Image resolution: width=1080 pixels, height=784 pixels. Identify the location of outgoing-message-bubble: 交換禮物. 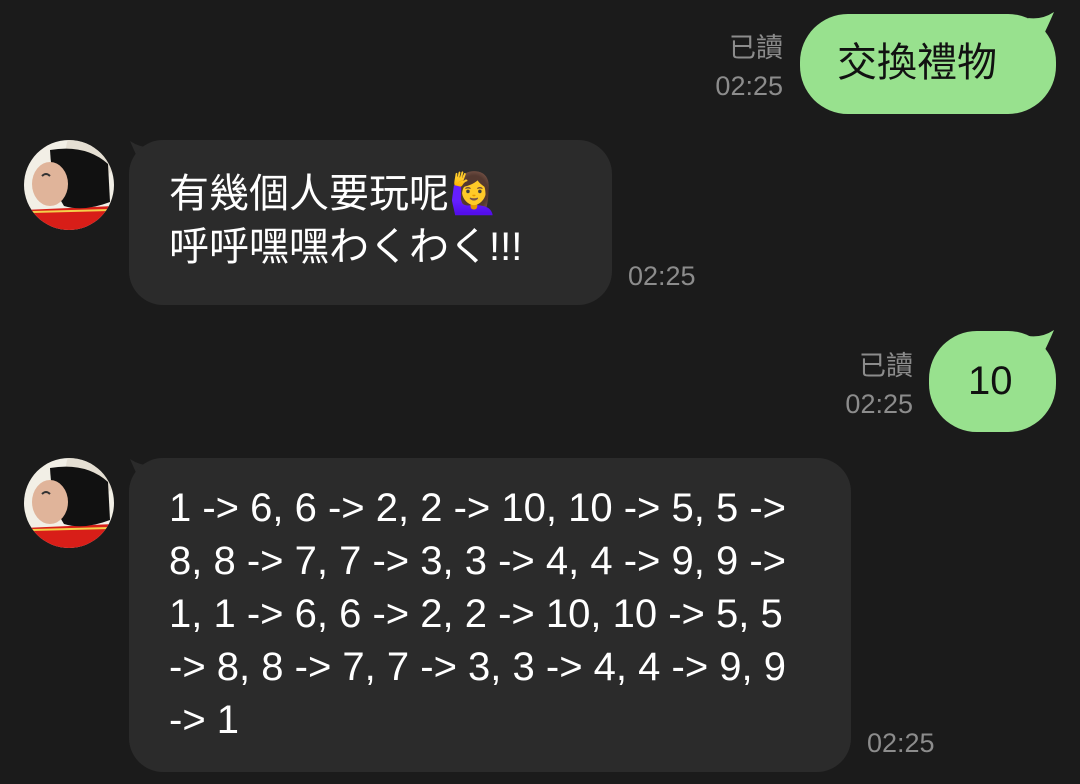
(928, 64).